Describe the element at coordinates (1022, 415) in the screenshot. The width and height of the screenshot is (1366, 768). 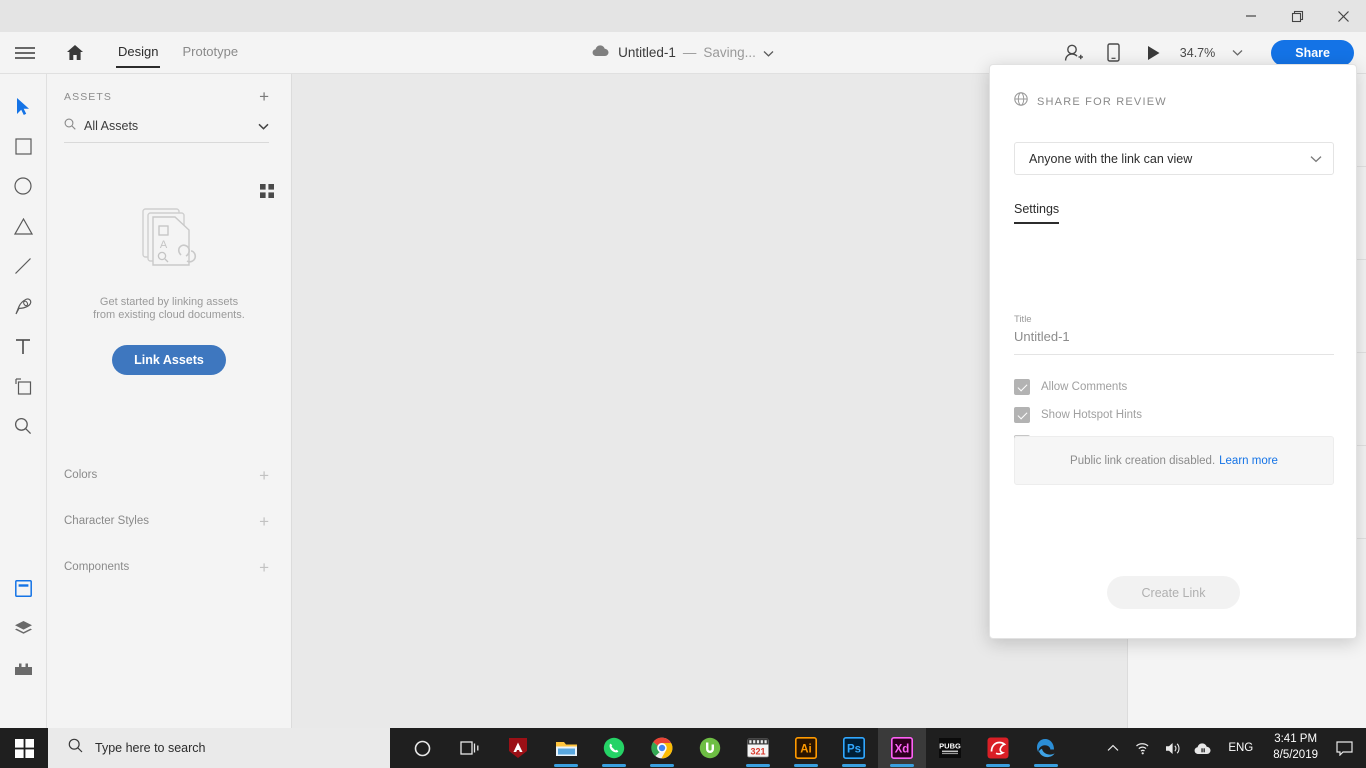
I see `show-hotspot-hints-checkbox` at that location.